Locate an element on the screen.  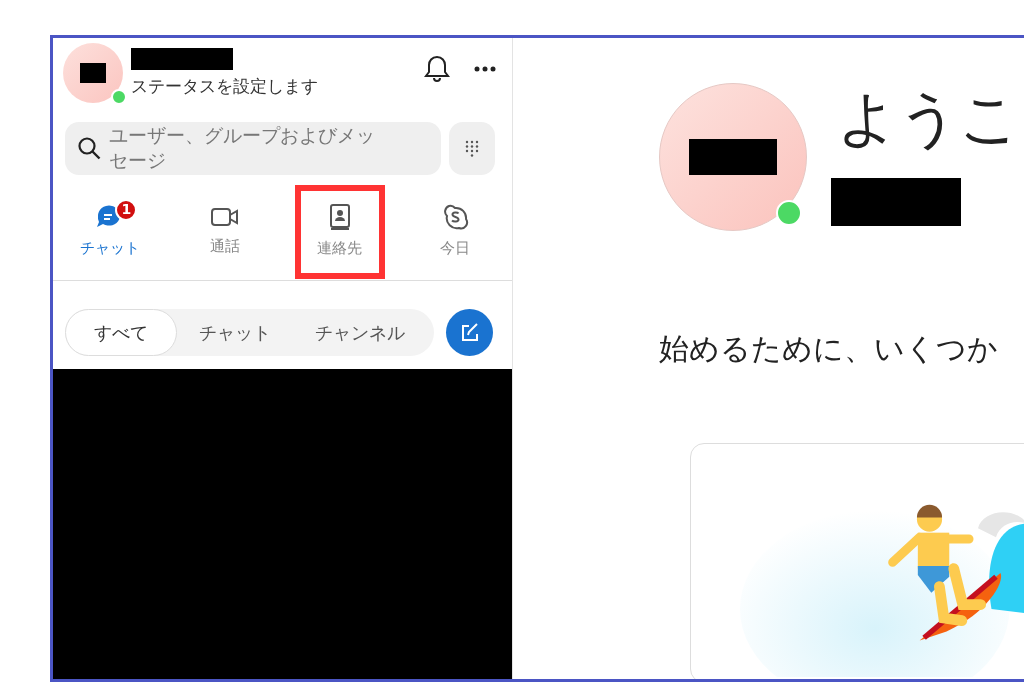
filter-tab: チャット is located at coordinates (235, 332).